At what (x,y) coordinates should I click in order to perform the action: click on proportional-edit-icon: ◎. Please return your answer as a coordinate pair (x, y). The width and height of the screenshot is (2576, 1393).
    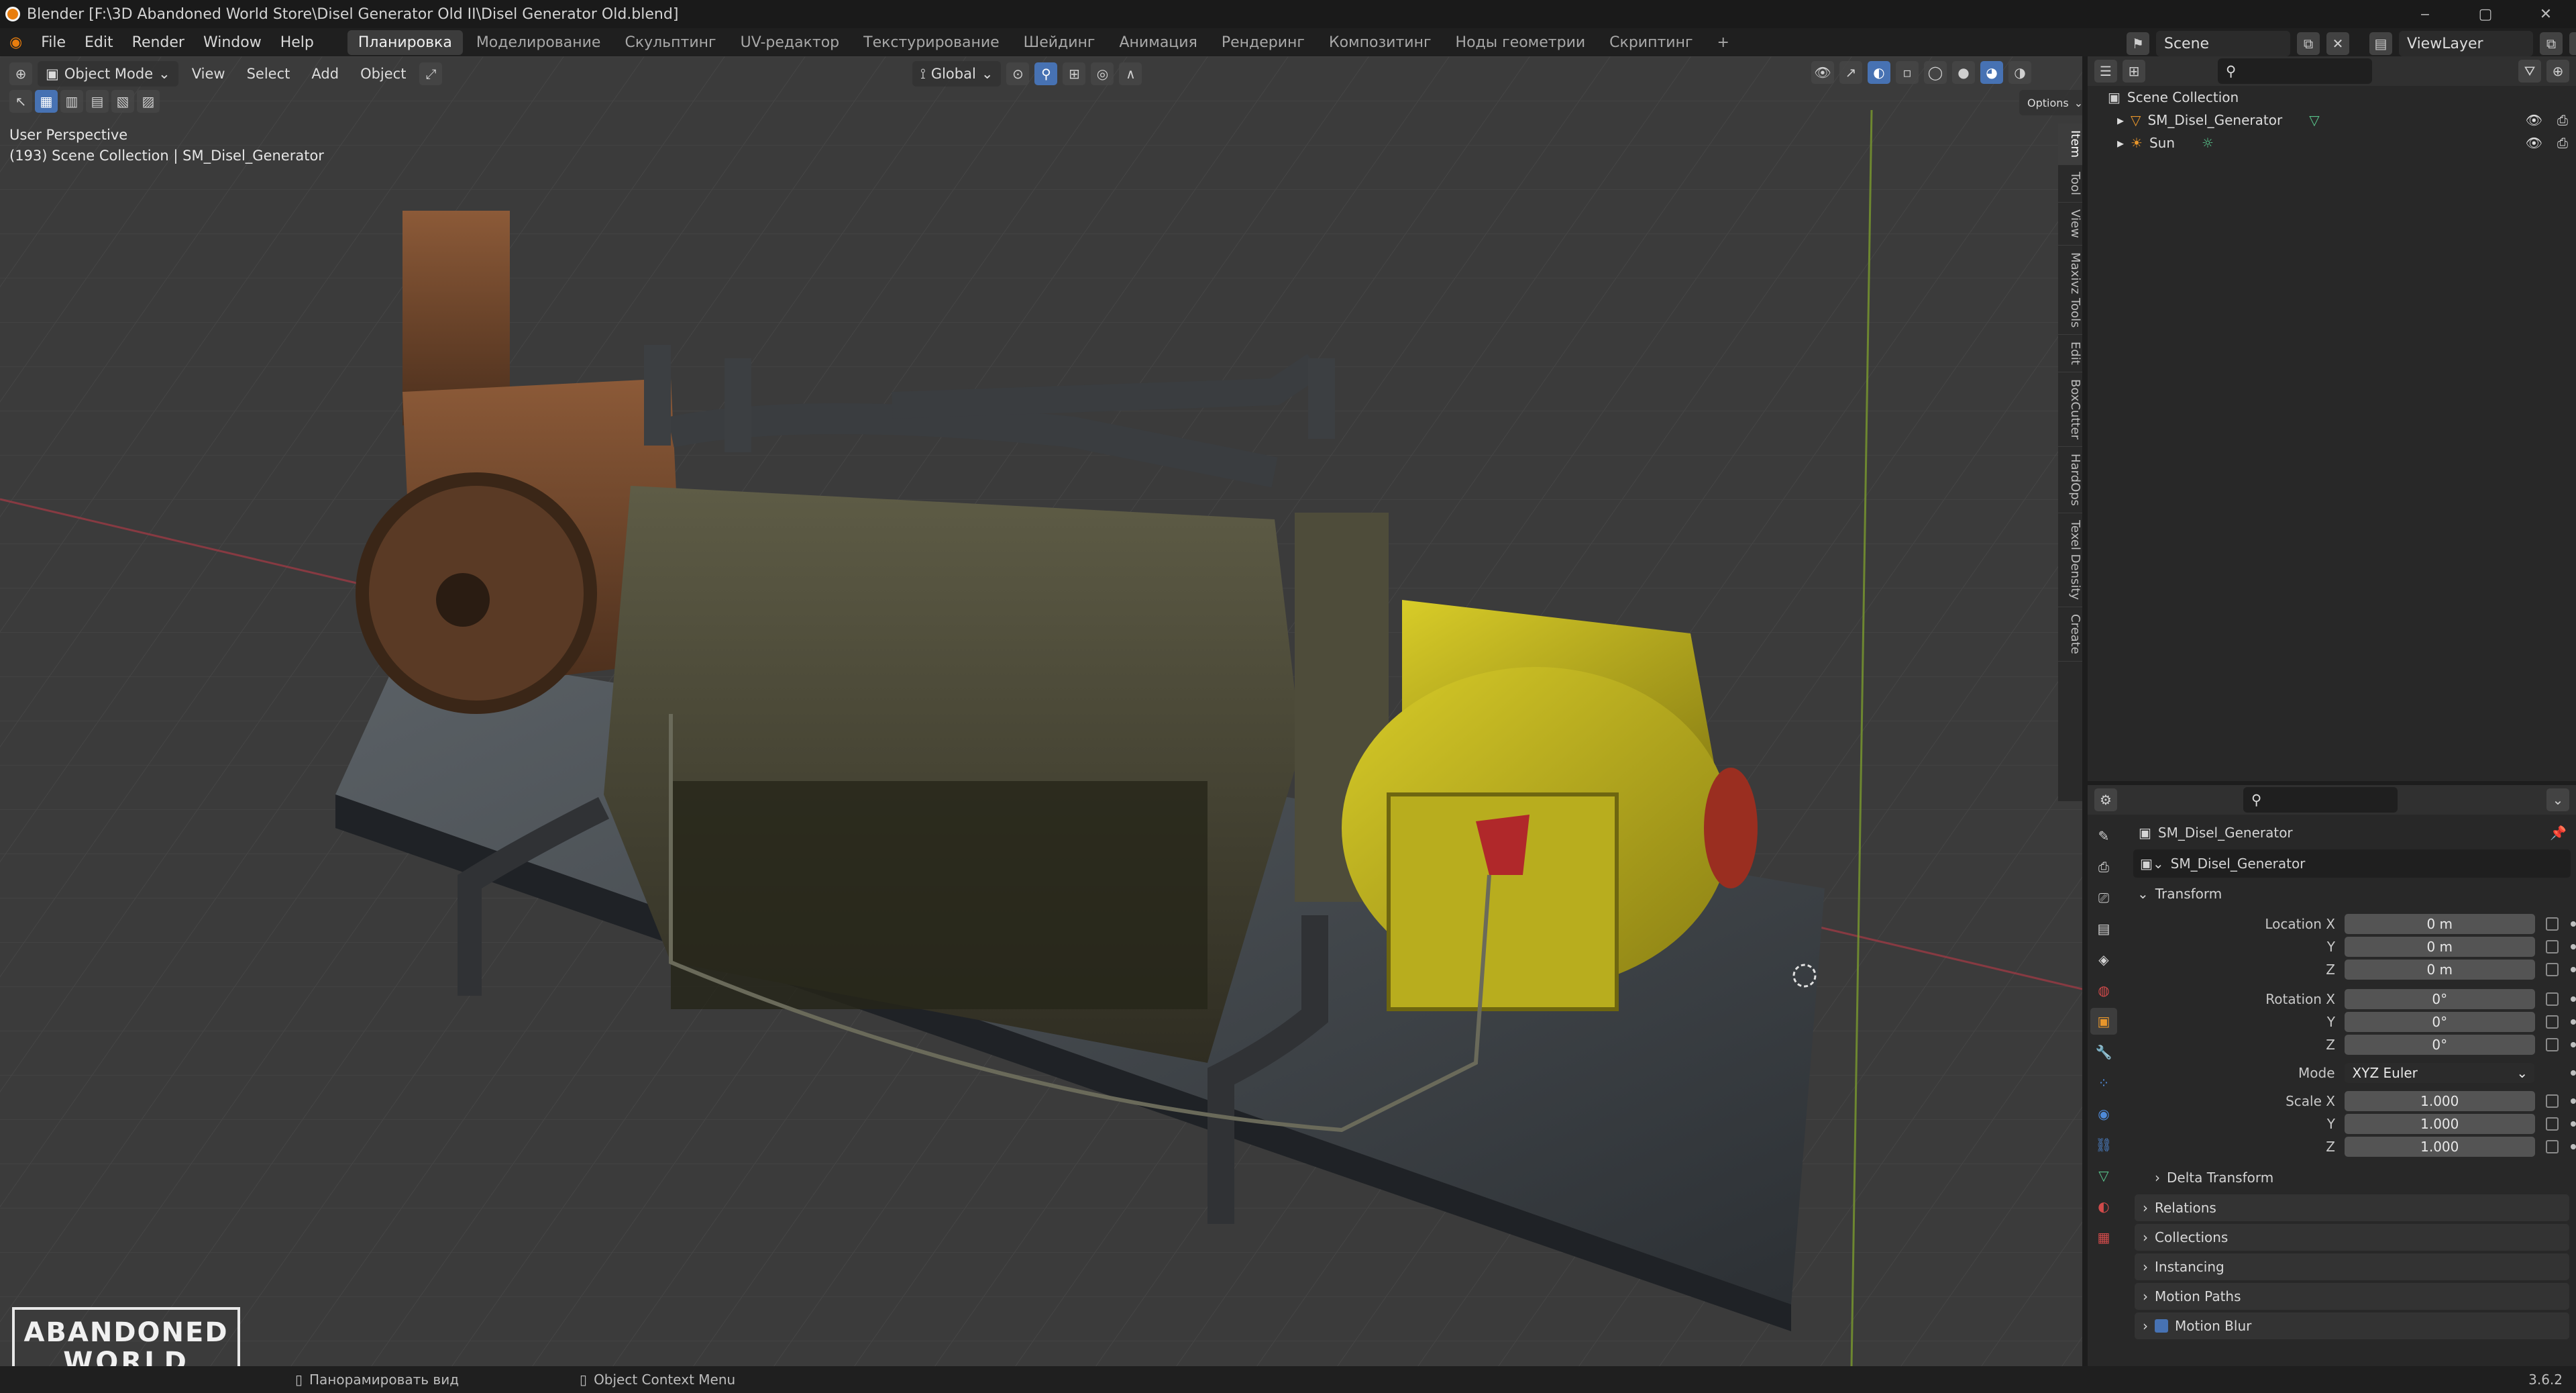
    Looking at the image, I should click on (1102, 73).